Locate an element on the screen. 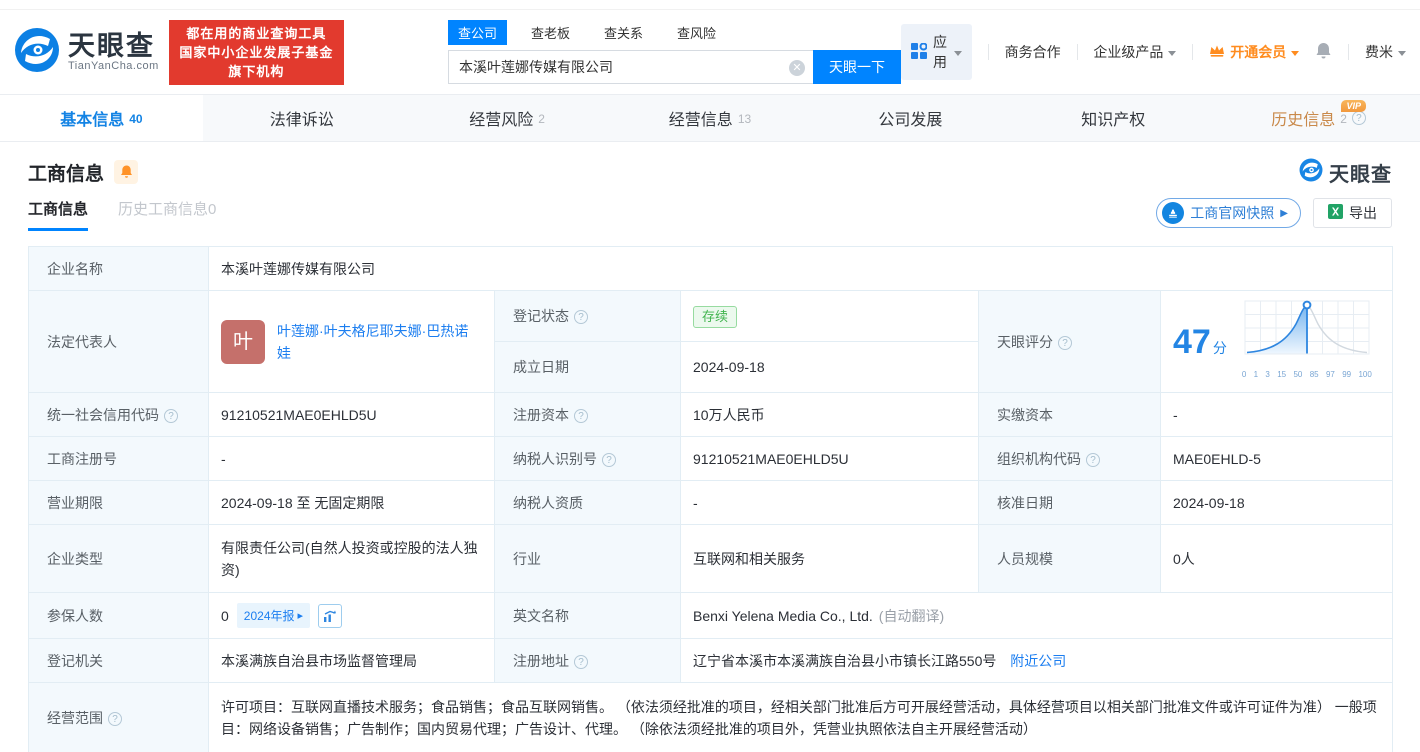 The width and height of the screenshot is (1420, 752). legal-rep-avatar: 叶 is located at coordinates (243, 341).